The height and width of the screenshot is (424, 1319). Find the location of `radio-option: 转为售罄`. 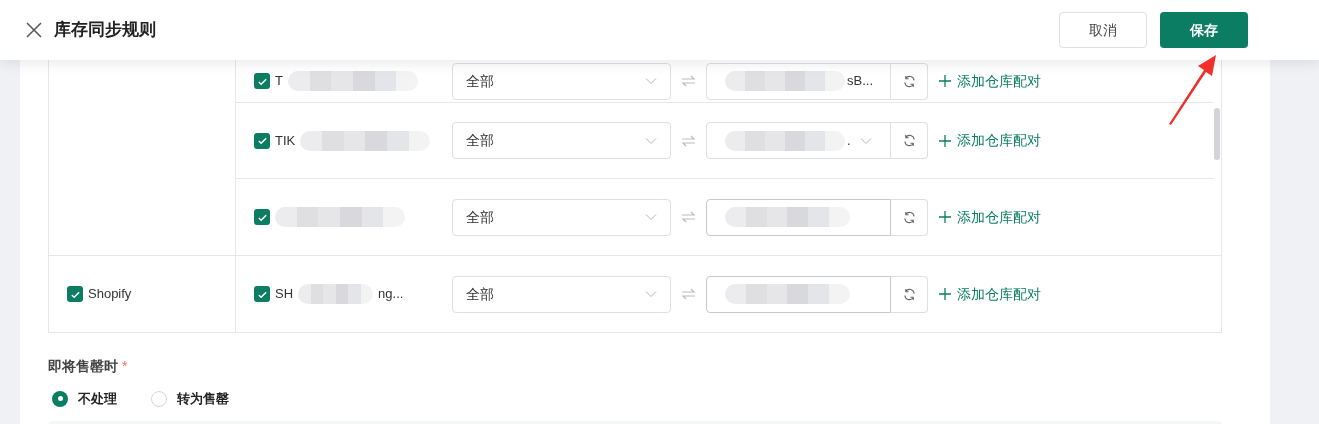

radio-option: 转为售罄 is located at coordinates (190, 399).